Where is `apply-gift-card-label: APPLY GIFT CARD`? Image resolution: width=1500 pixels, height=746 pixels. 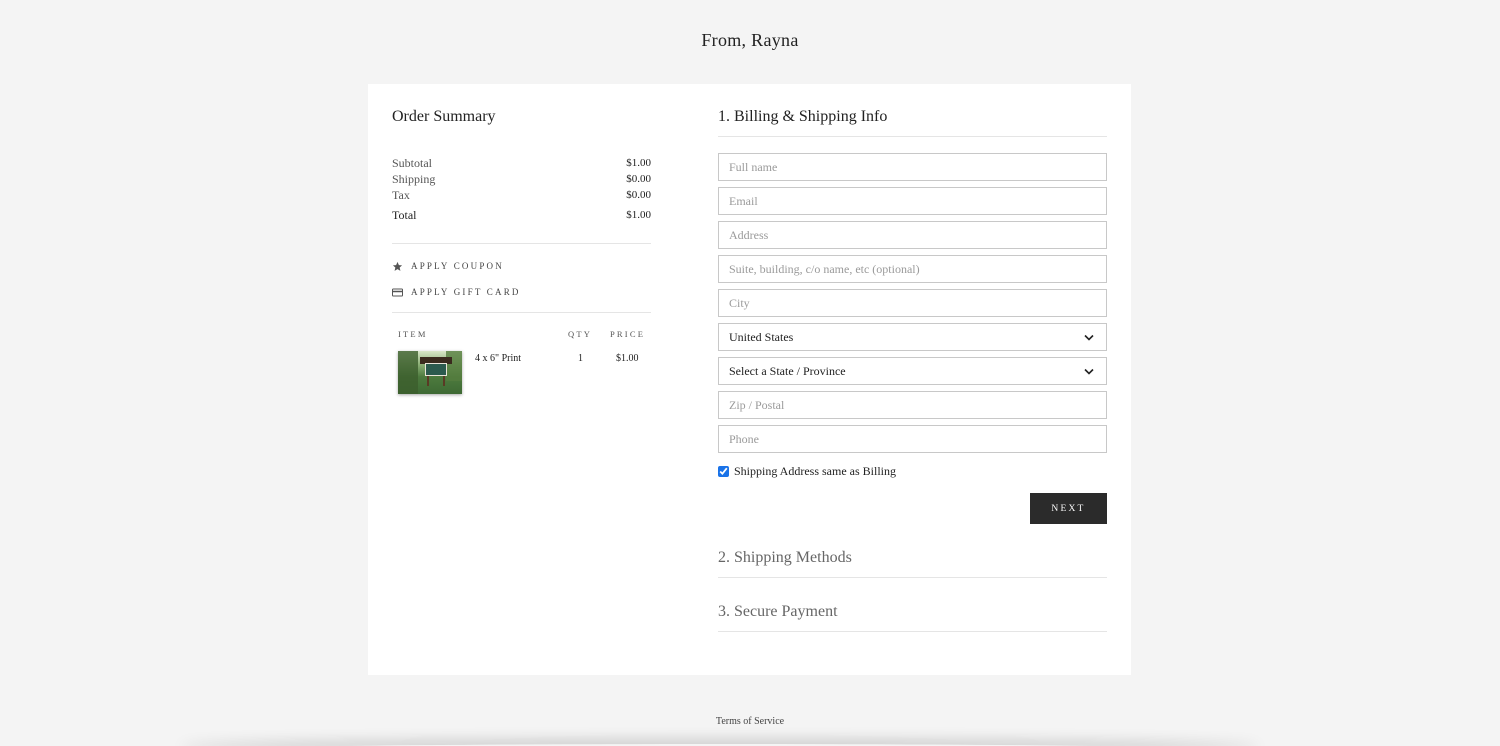
apply-gift-card-label: APPLY GIFT CARD is located at coordinates (466, 292).